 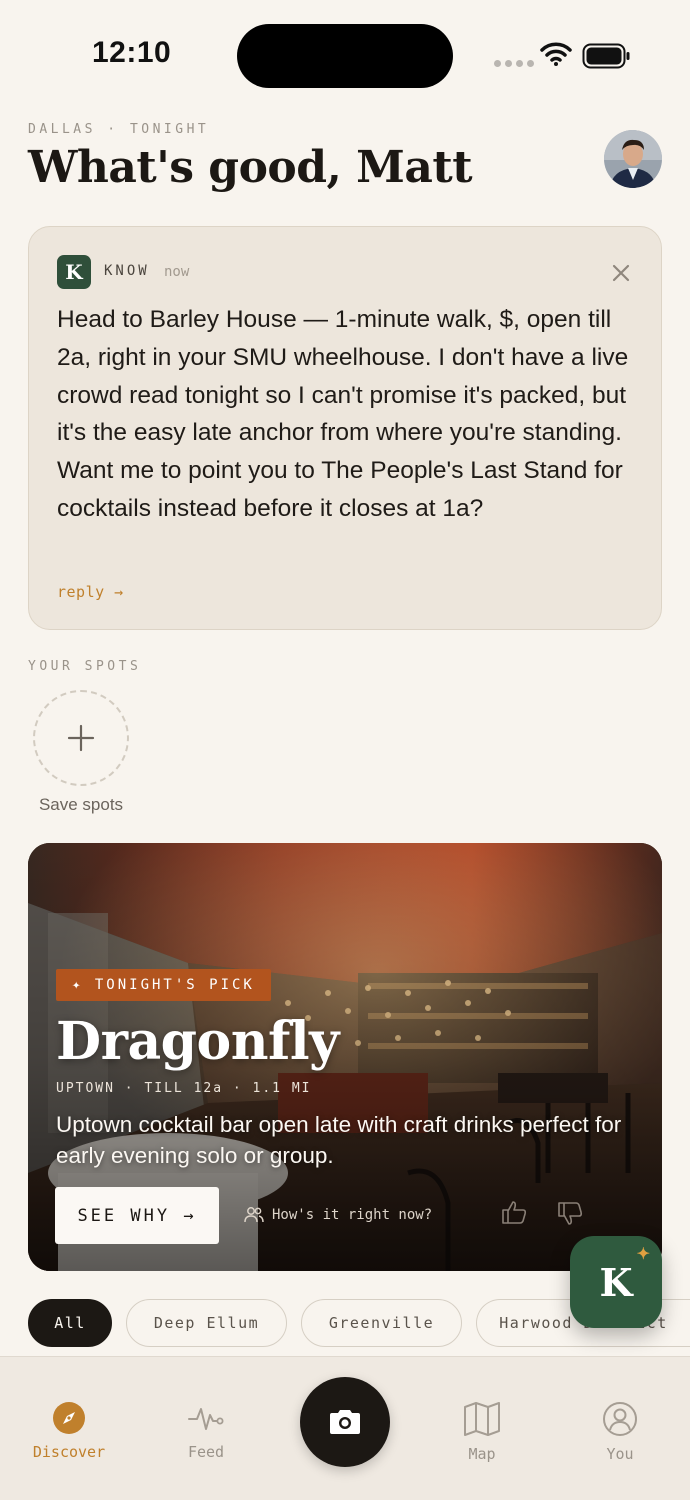 What do you see at coordinates (621, 273) in the screenshot?
I see `close-icon` at bounding box center [621, 273].